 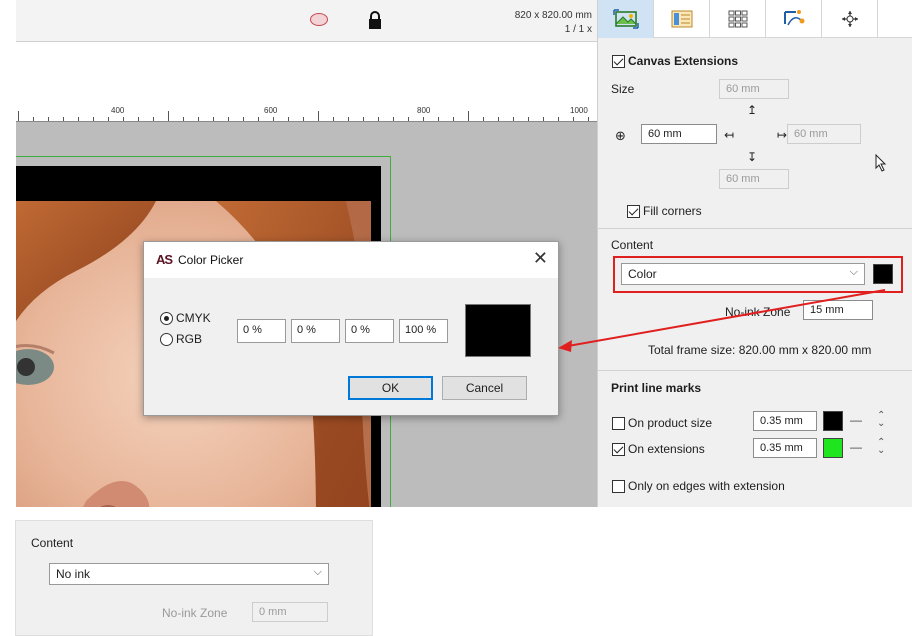 I want to click on only-on-edges-label: Only on edges with extension, so click(x=706, y=486).